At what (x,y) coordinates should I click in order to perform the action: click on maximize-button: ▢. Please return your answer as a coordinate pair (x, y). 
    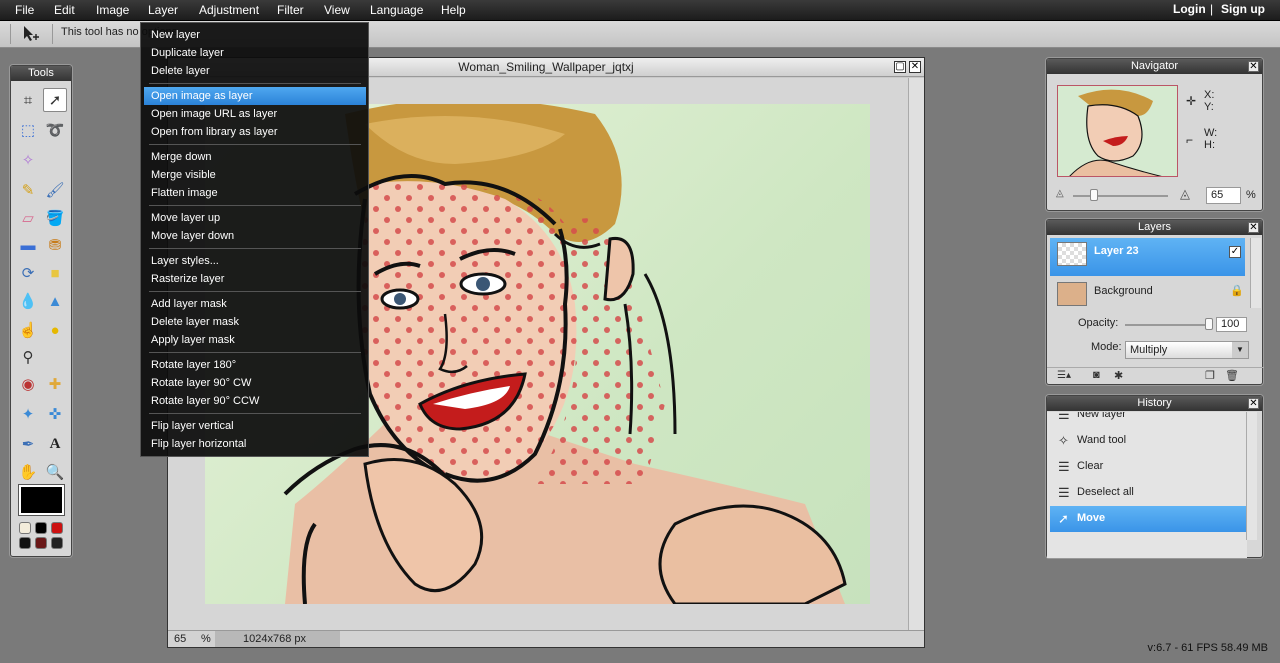
    Looking at the image, I should click on (900, 67).